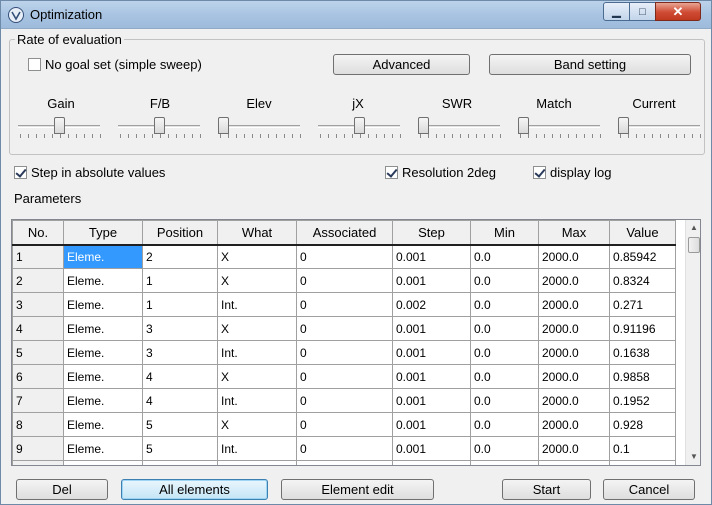  What do you see at coordinates (431, 233) in the screenshot?
I see `column-header-step: Step` at bounding box center [431, 233].